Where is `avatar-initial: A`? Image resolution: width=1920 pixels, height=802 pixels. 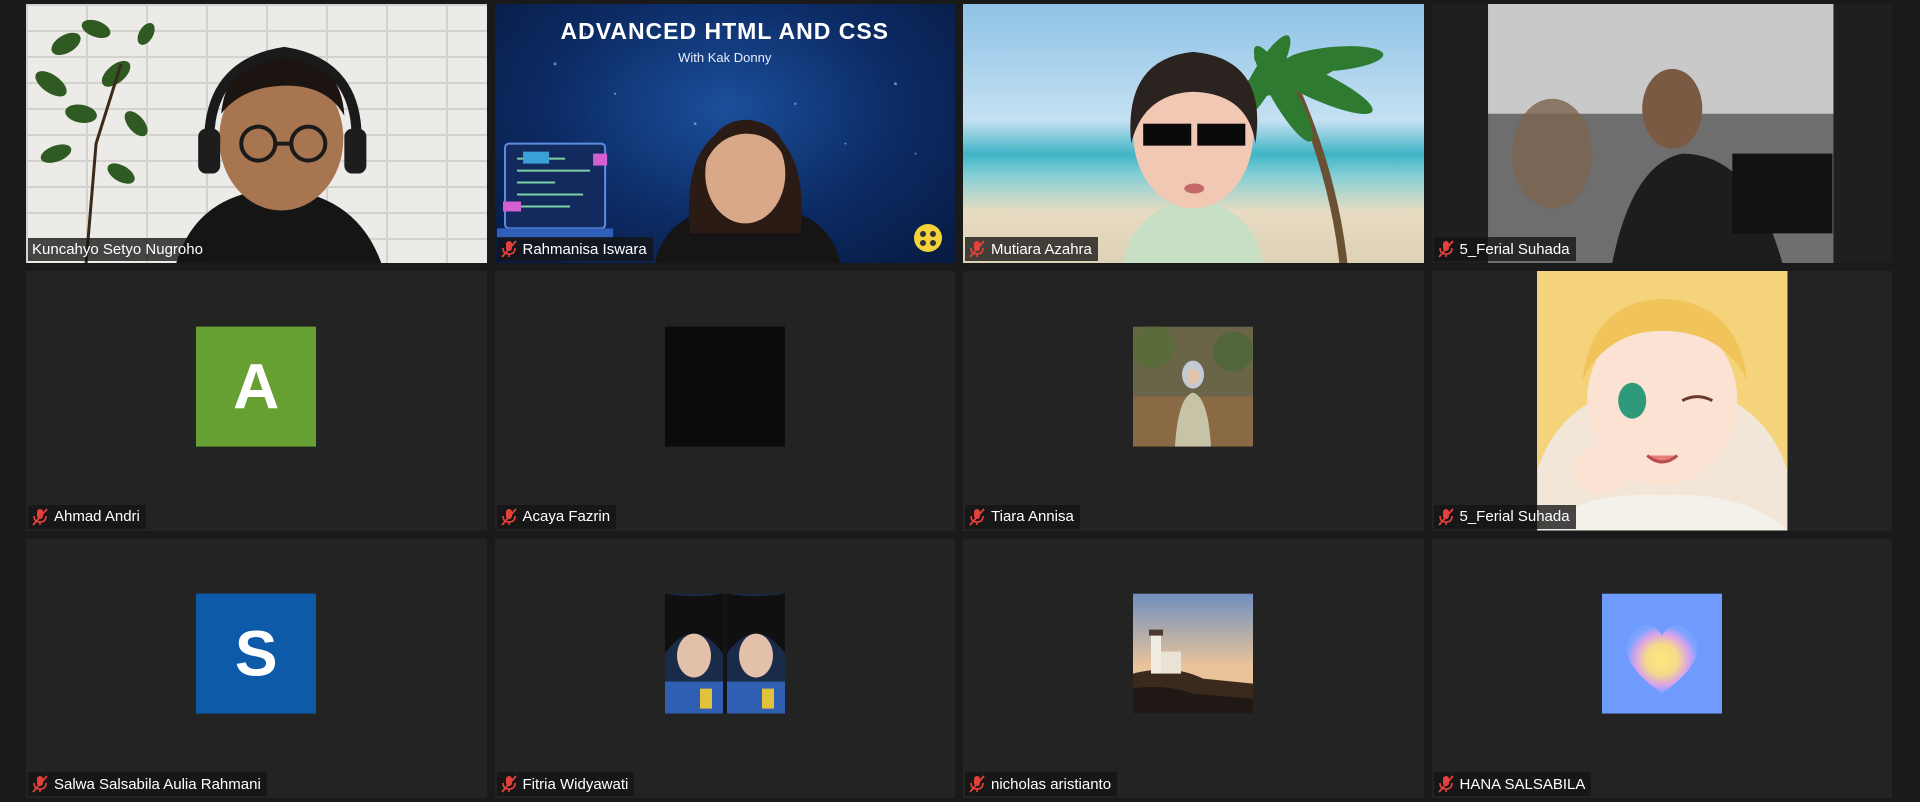
avatar-initial: A is located at coordinates (256, 386).